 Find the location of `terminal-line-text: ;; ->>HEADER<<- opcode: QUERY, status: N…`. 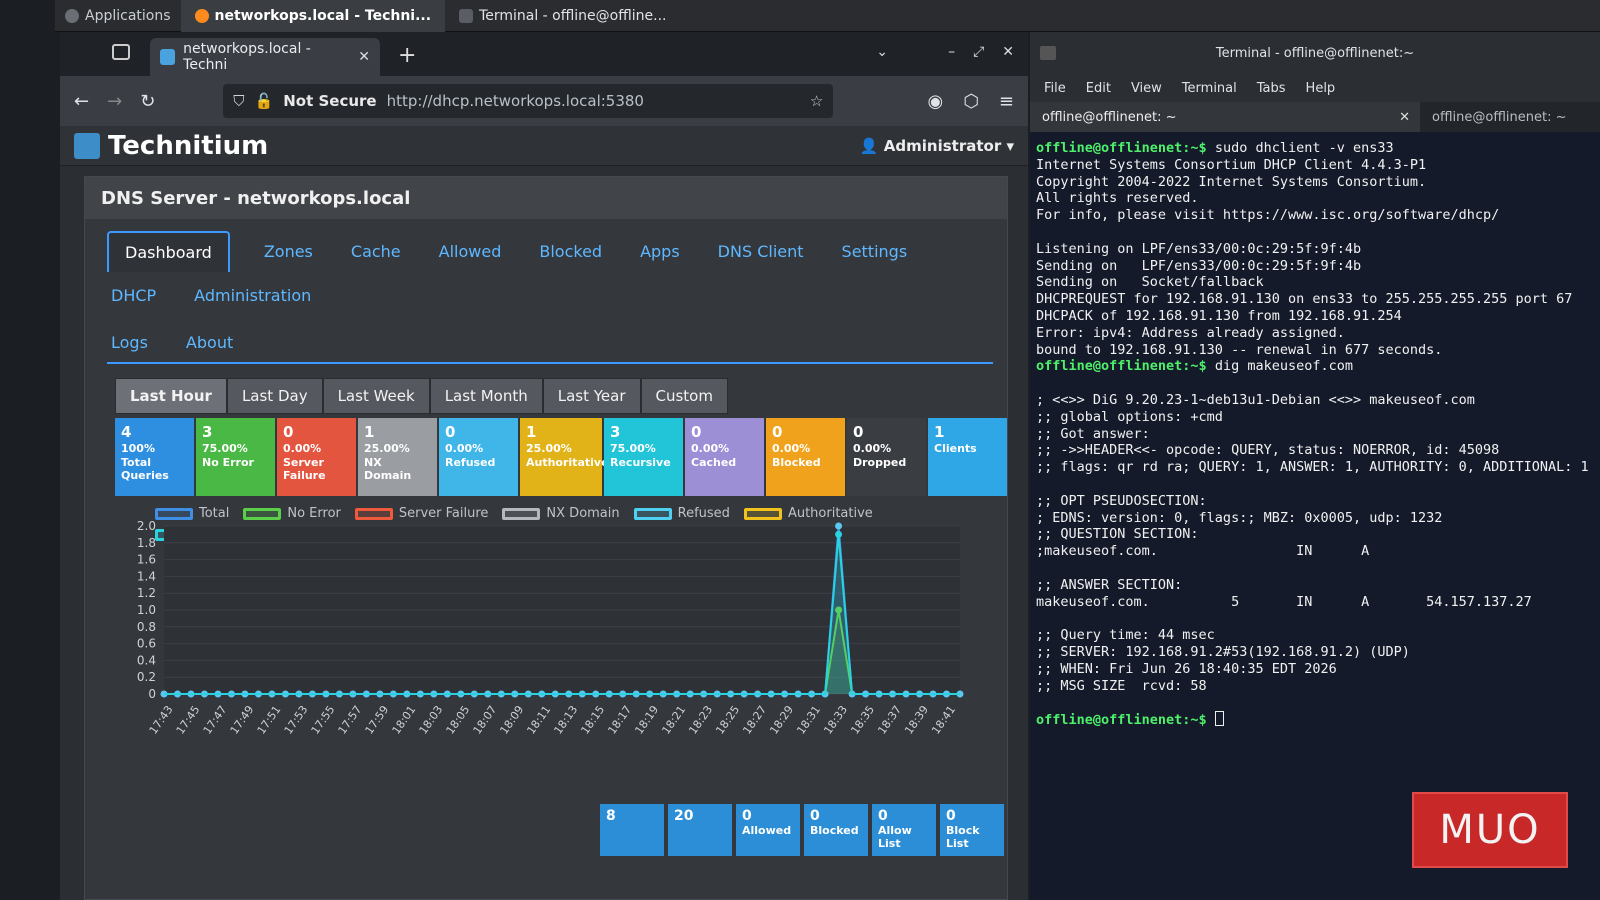

terminal-line-text: ;; ->>HEADER<<- opcode: QUERY, status: N… is located at coordinates (1268, 450).